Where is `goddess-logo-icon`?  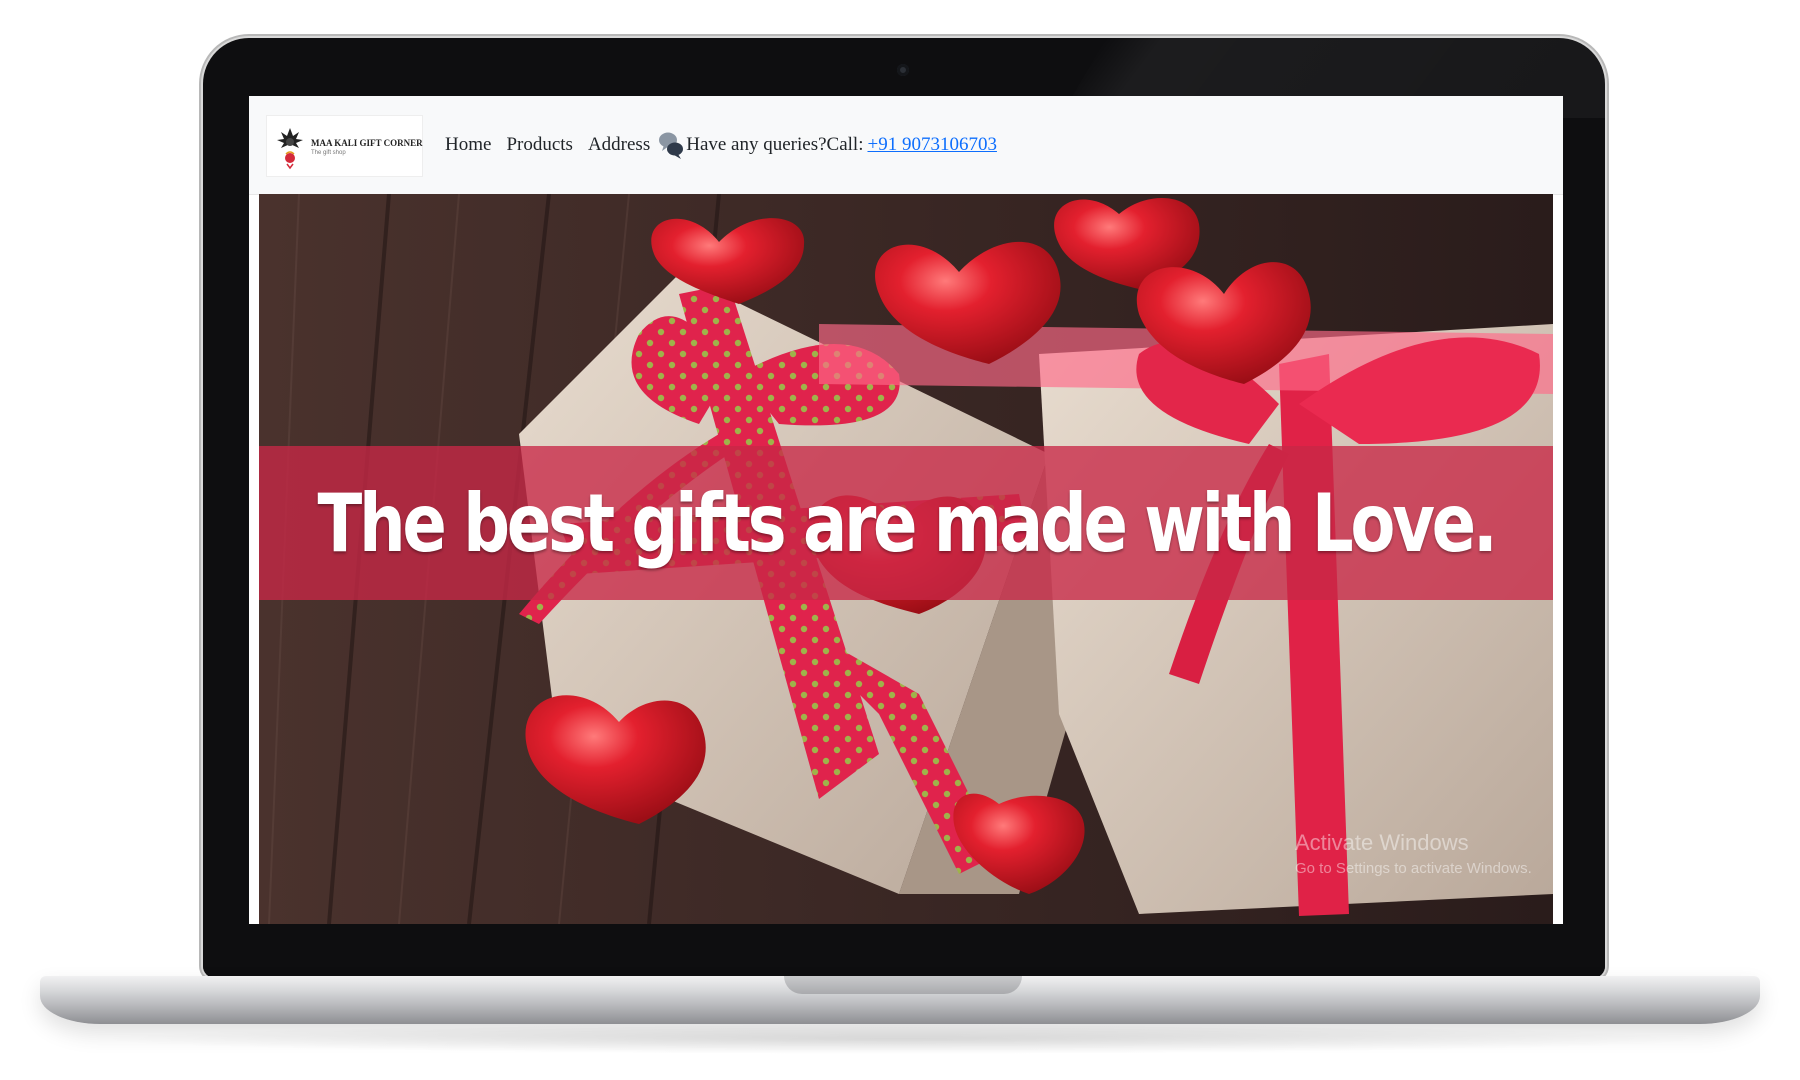 goddess-logo-icon is located at coordinates (290, 149).